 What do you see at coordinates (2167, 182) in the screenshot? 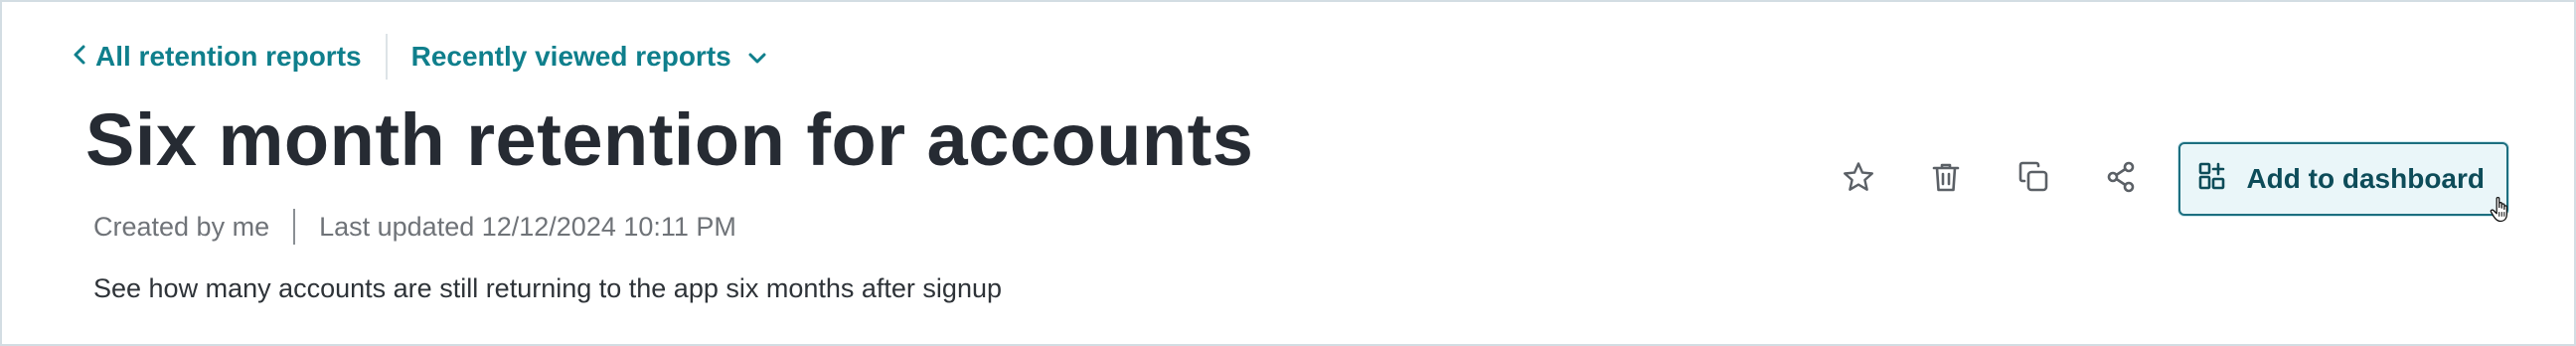
I see `report-actions: Add to dashboard` at bounding box center [2167, 182].